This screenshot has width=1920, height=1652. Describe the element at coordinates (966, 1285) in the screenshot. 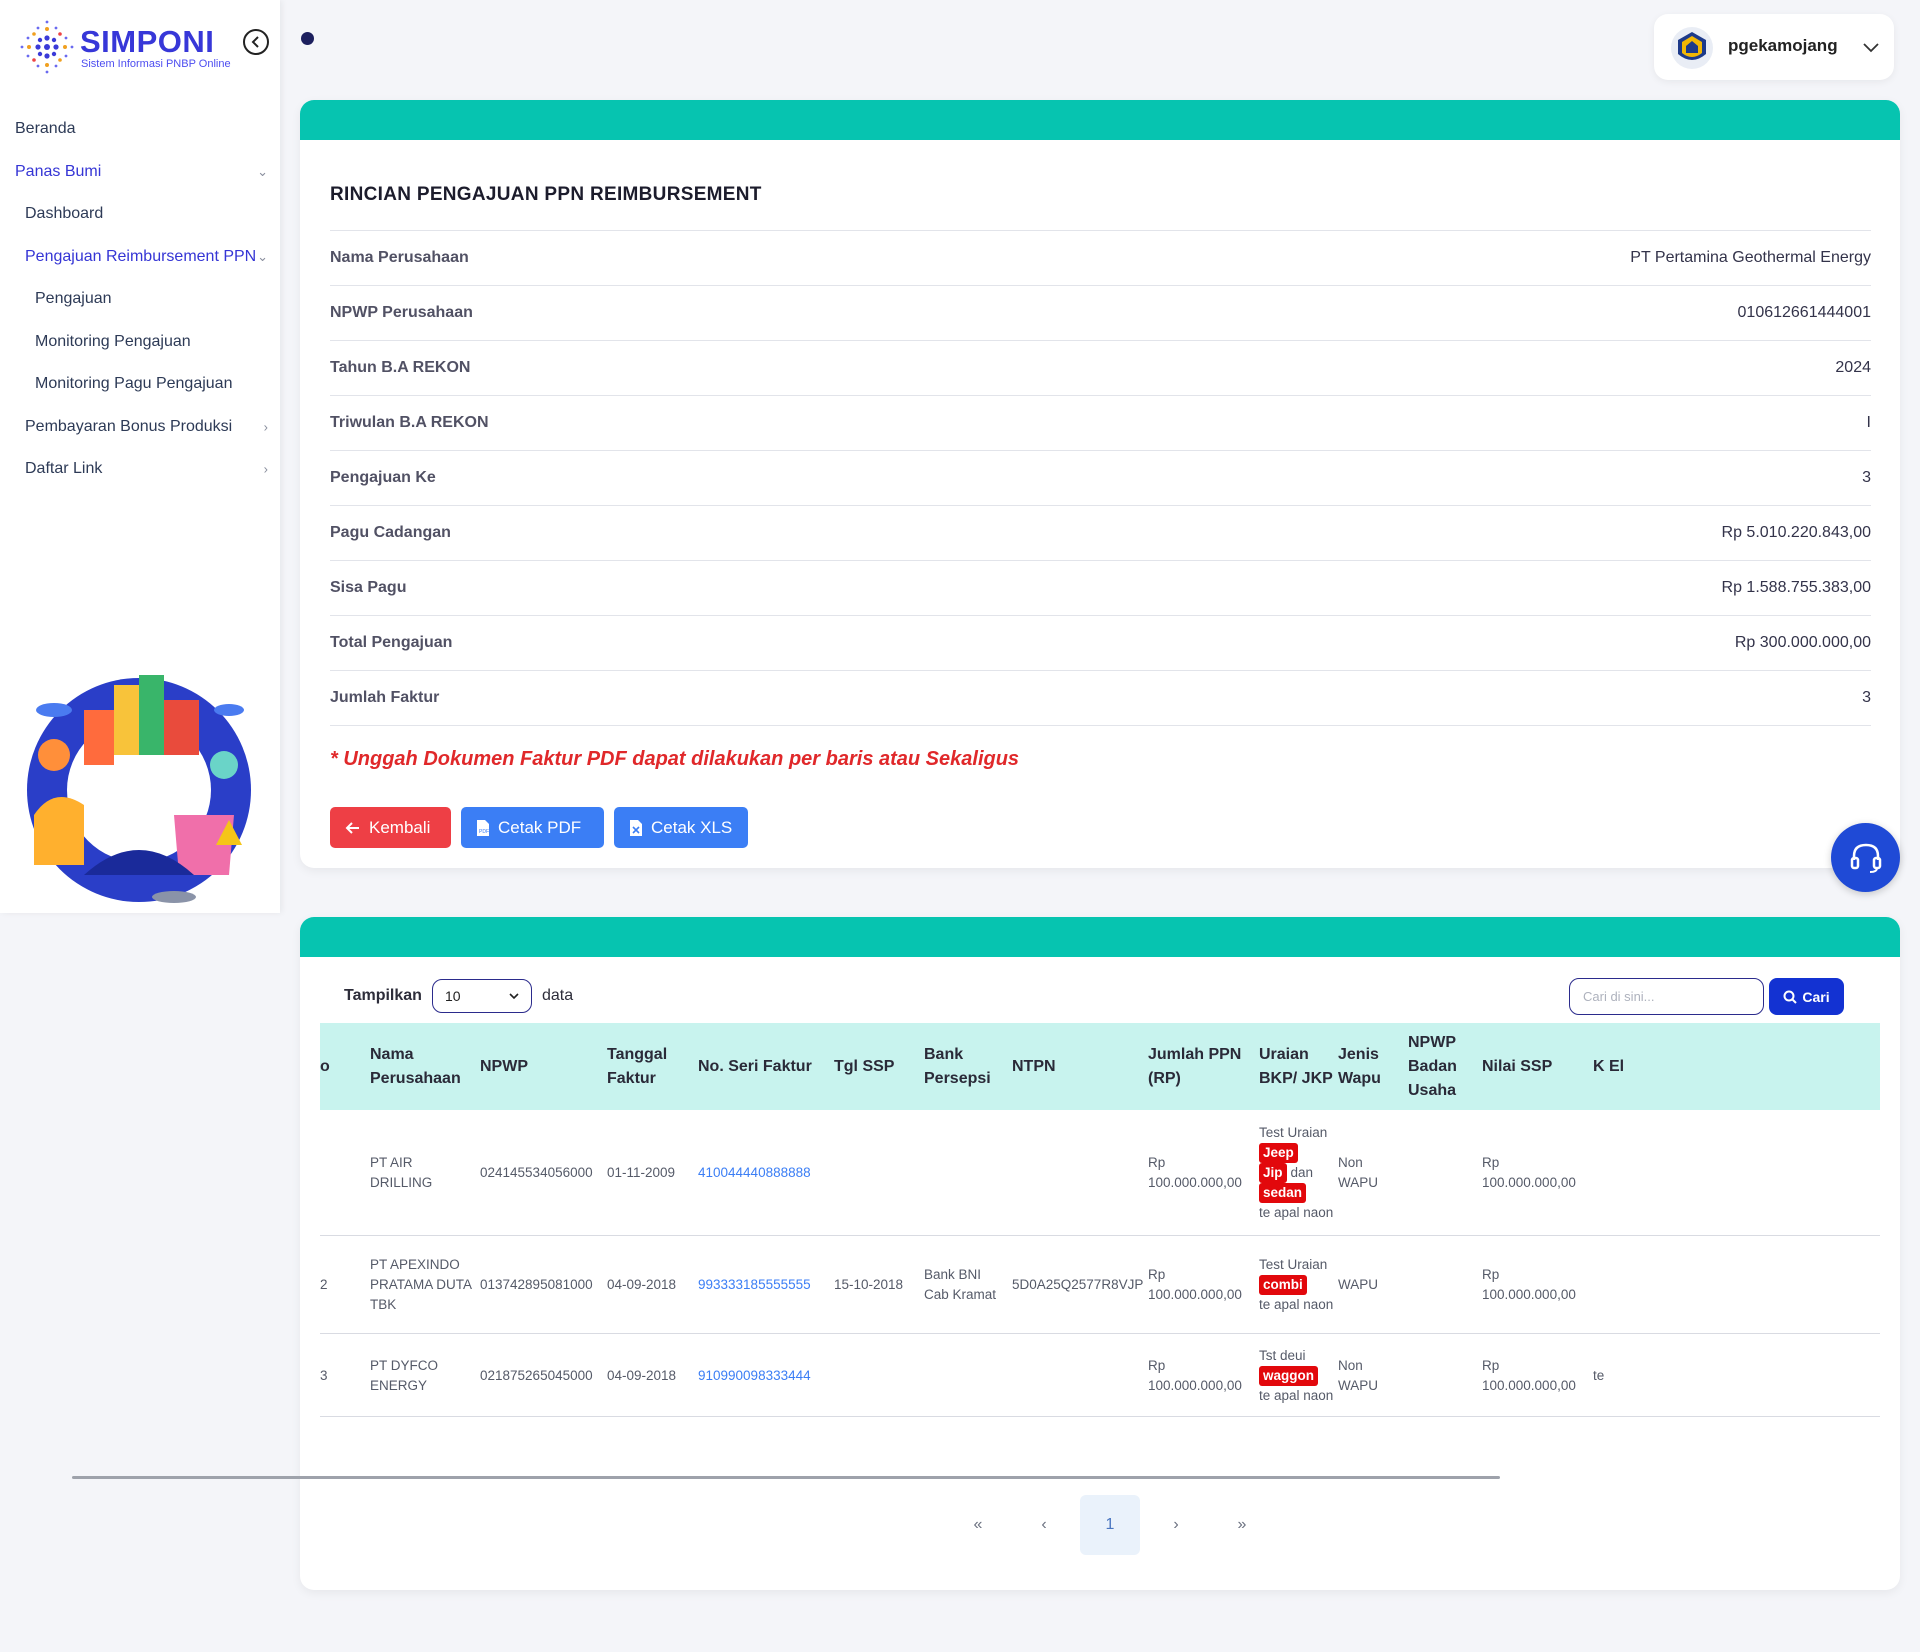

I see `cell-bank: Bank BNI Cab Kramat` at that location.